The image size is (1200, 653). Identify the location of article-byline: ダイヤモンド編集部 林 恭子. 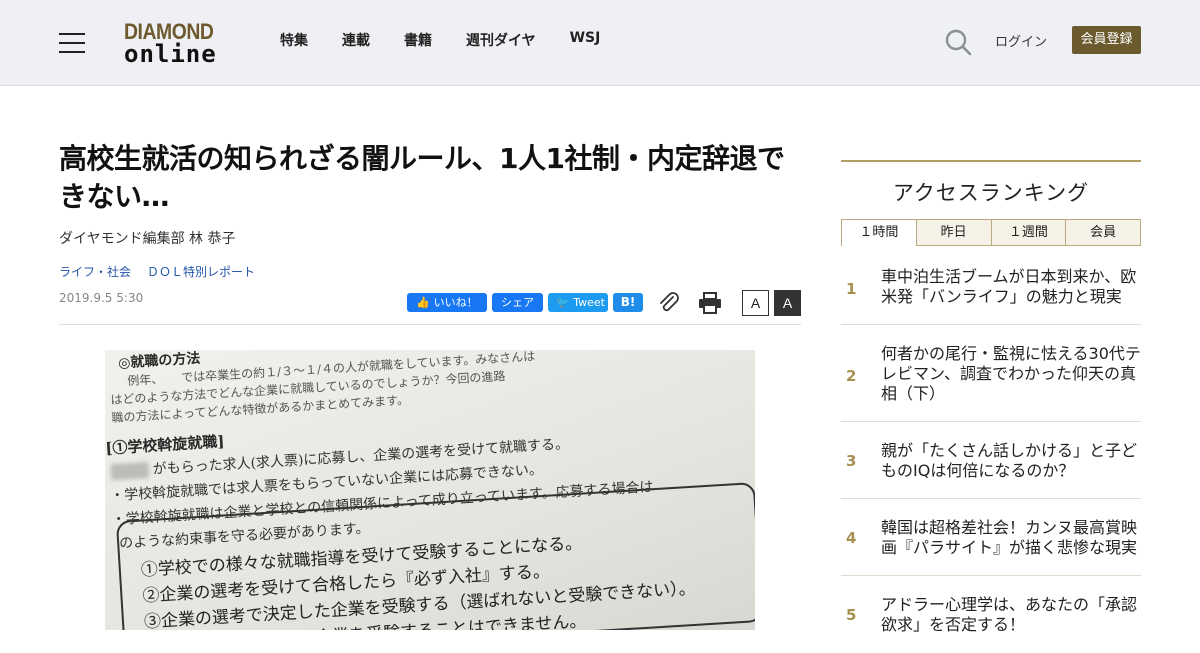
(147, 239).